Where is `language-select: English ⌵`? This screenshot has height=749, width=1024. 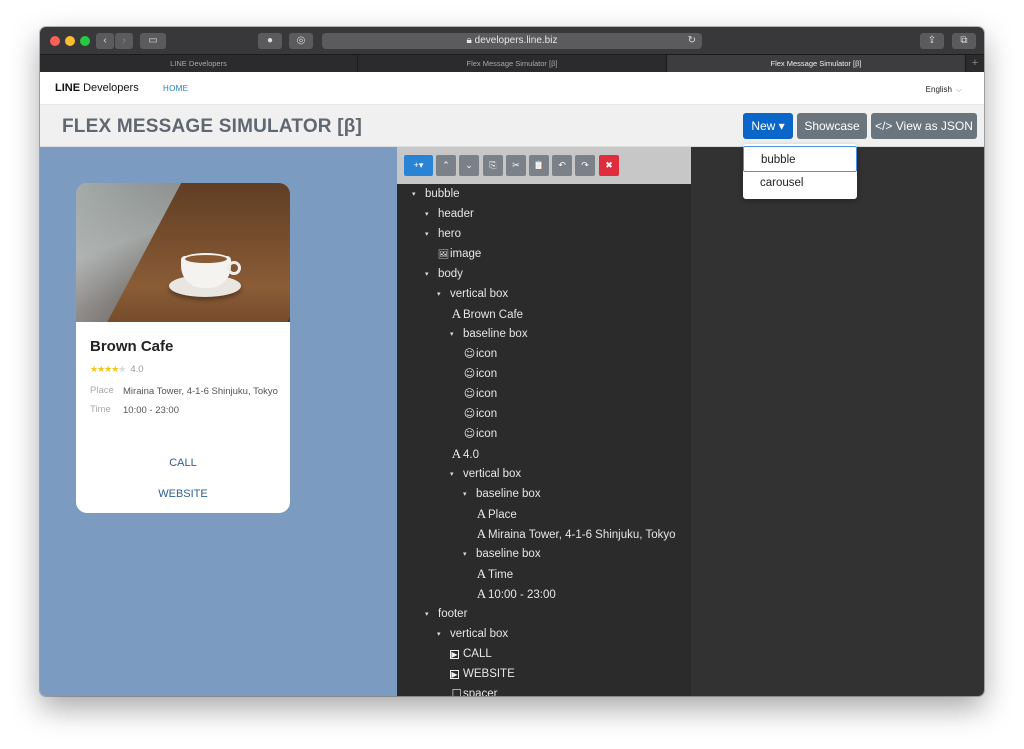 language-select: English ⌵ is located at coordinates (944, 90).